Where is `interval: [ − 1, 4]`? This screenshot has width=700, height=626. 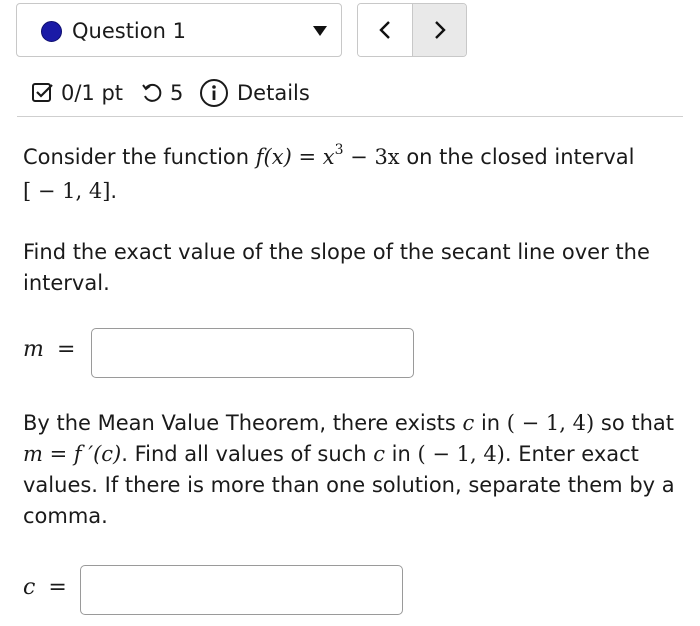
interval: [ − 1, 4] is located at coordinates (67, 191).